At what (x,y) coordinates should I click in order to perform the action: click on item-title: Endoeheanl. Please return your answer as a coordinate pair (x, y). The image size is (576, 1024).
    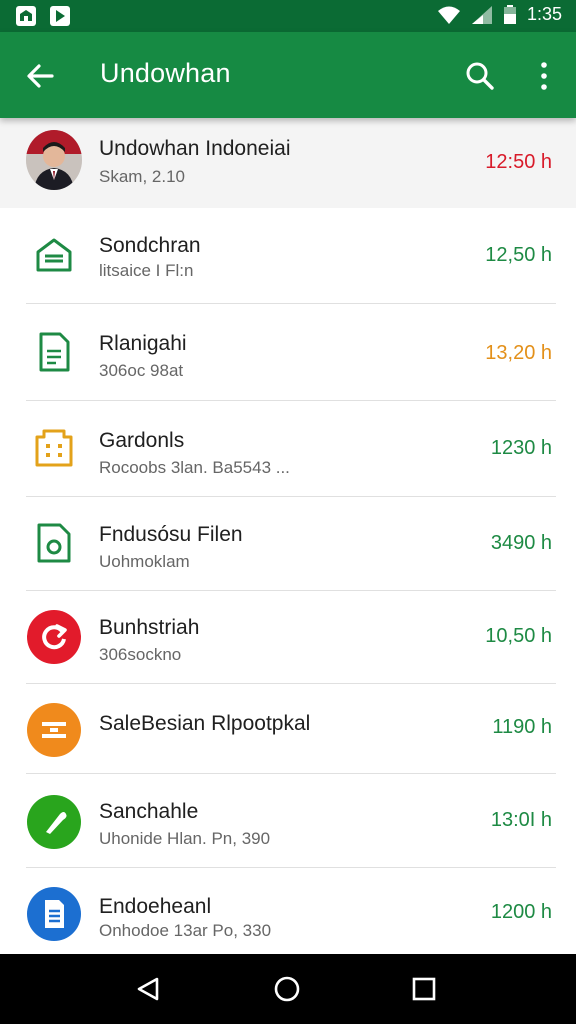
    Looking at the image, I should click on (155, 906).